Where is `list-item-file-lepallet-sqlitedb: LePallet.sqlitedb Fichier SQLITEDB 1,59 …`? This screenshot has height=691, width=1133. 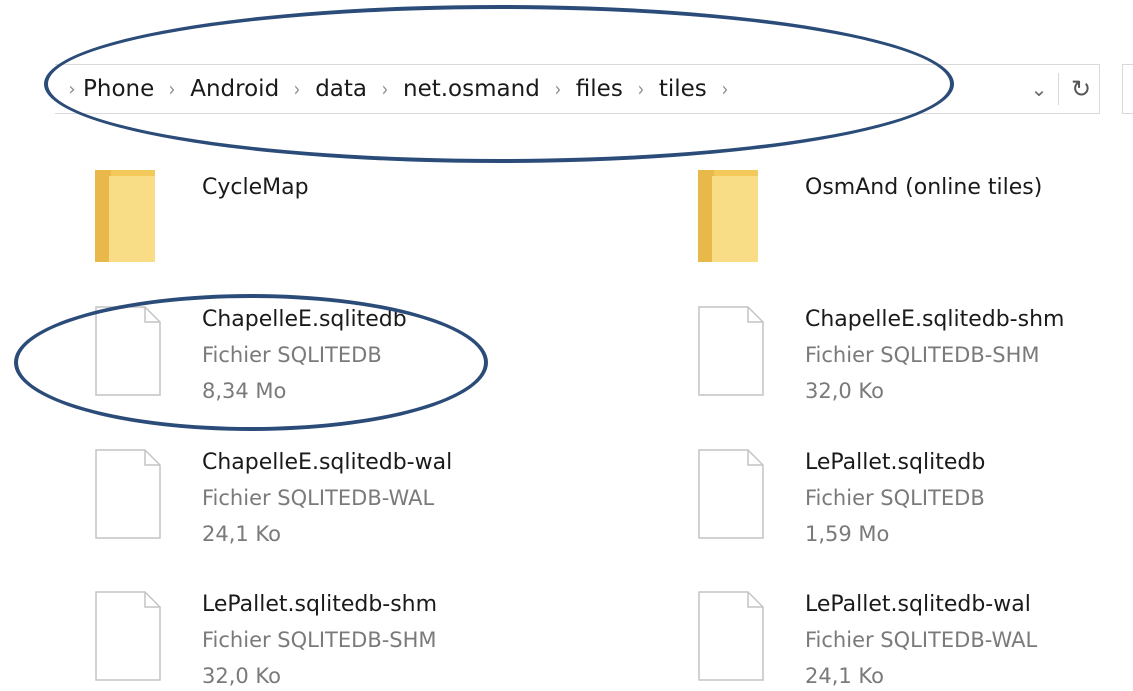 list-item-file-lepallet-sqlitedb: LePallet.sqlitedb Fichier SQLITEDB 1,59 … is located at coordinates (913, 500).